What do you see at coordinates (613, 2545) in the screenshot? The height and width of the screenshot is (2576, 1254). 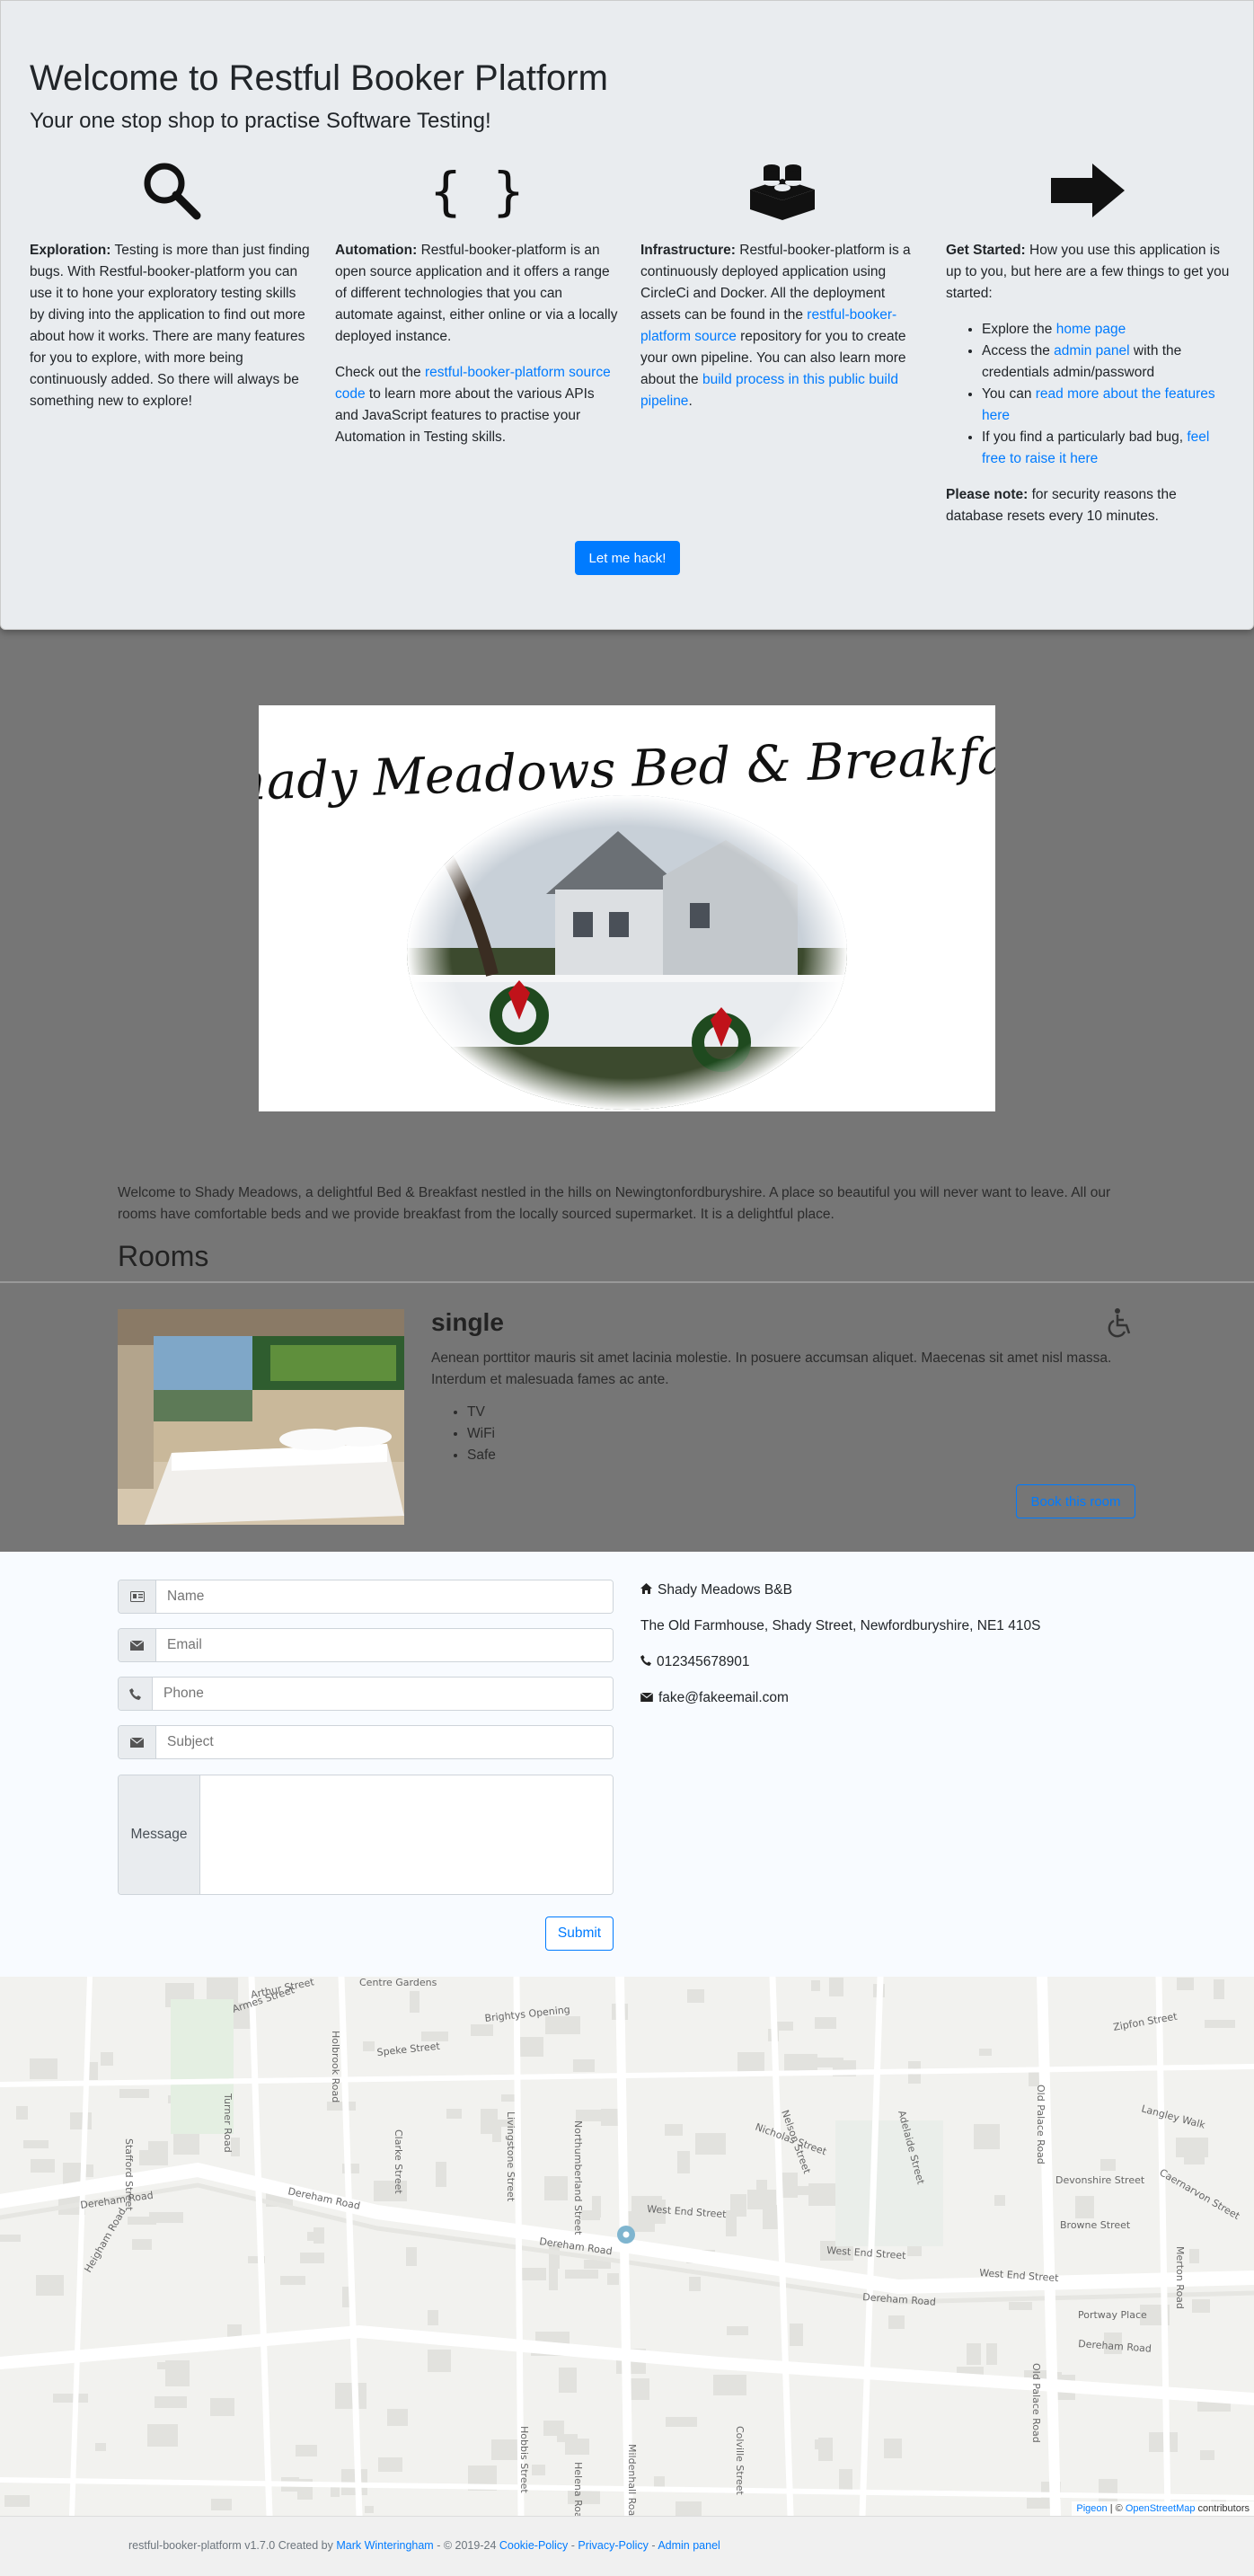 I see `privacy-policy-link: Privacy-Policy` at bounding box center [613, 2545].